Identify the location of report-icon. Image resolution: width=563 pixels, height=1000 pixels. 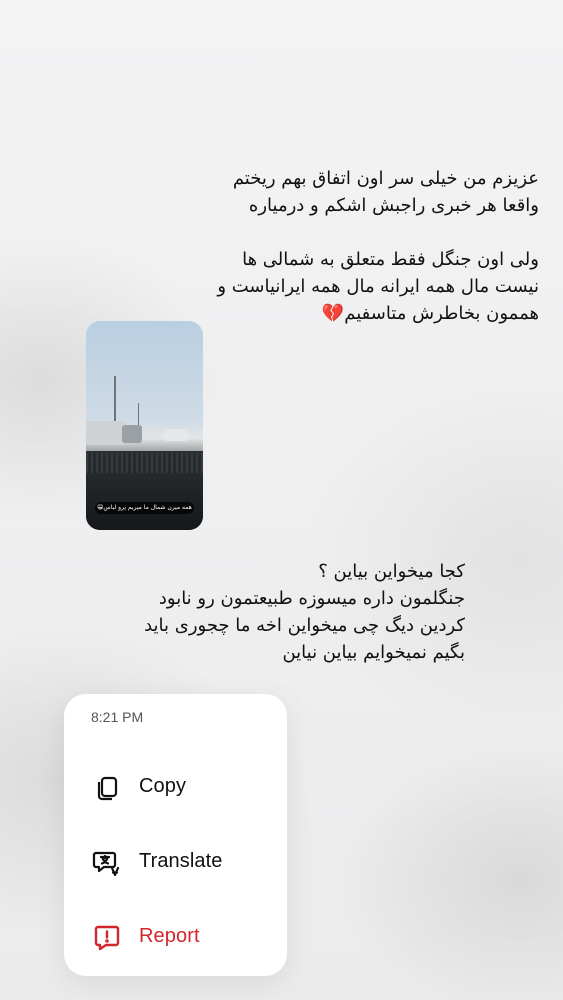
(107, 938).